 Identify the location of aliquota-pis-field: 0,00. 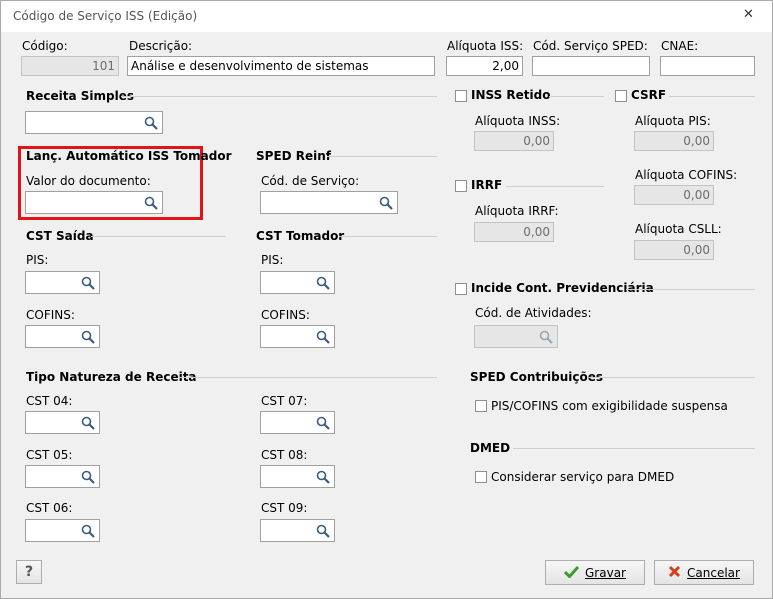
(674, 141).